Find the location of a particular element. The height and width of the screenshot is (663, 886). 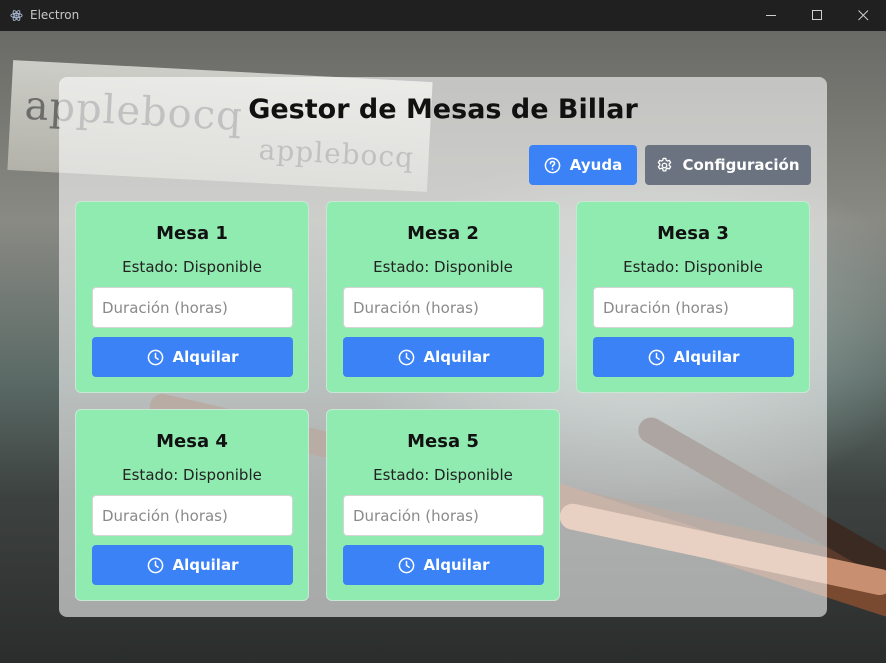

table-card-3: Mesa 3 Estado: Disponible Alquilar is located at coordinates (693, 297).